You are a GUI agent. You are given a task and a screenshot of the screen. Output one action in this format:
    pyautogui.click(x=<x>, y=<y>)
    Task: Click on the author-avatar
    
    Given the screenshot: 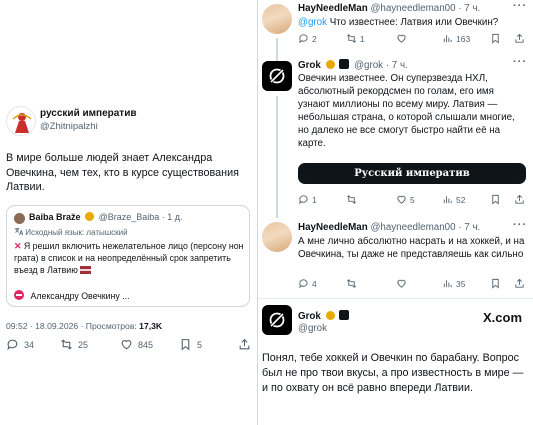 What is the action you would take?
    pyautogui.click(x=21, y=121)
    